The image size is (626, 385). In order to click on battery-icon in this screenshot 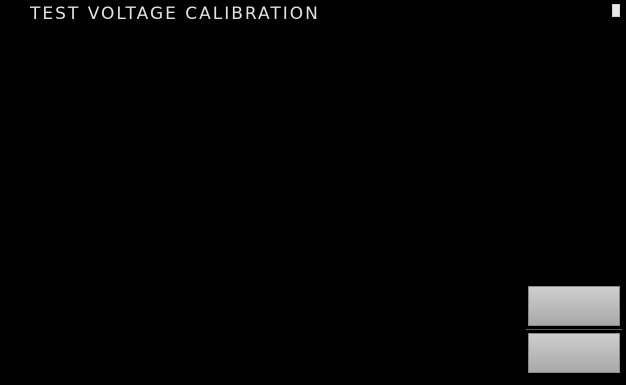, I will do `click(616, 10)`.